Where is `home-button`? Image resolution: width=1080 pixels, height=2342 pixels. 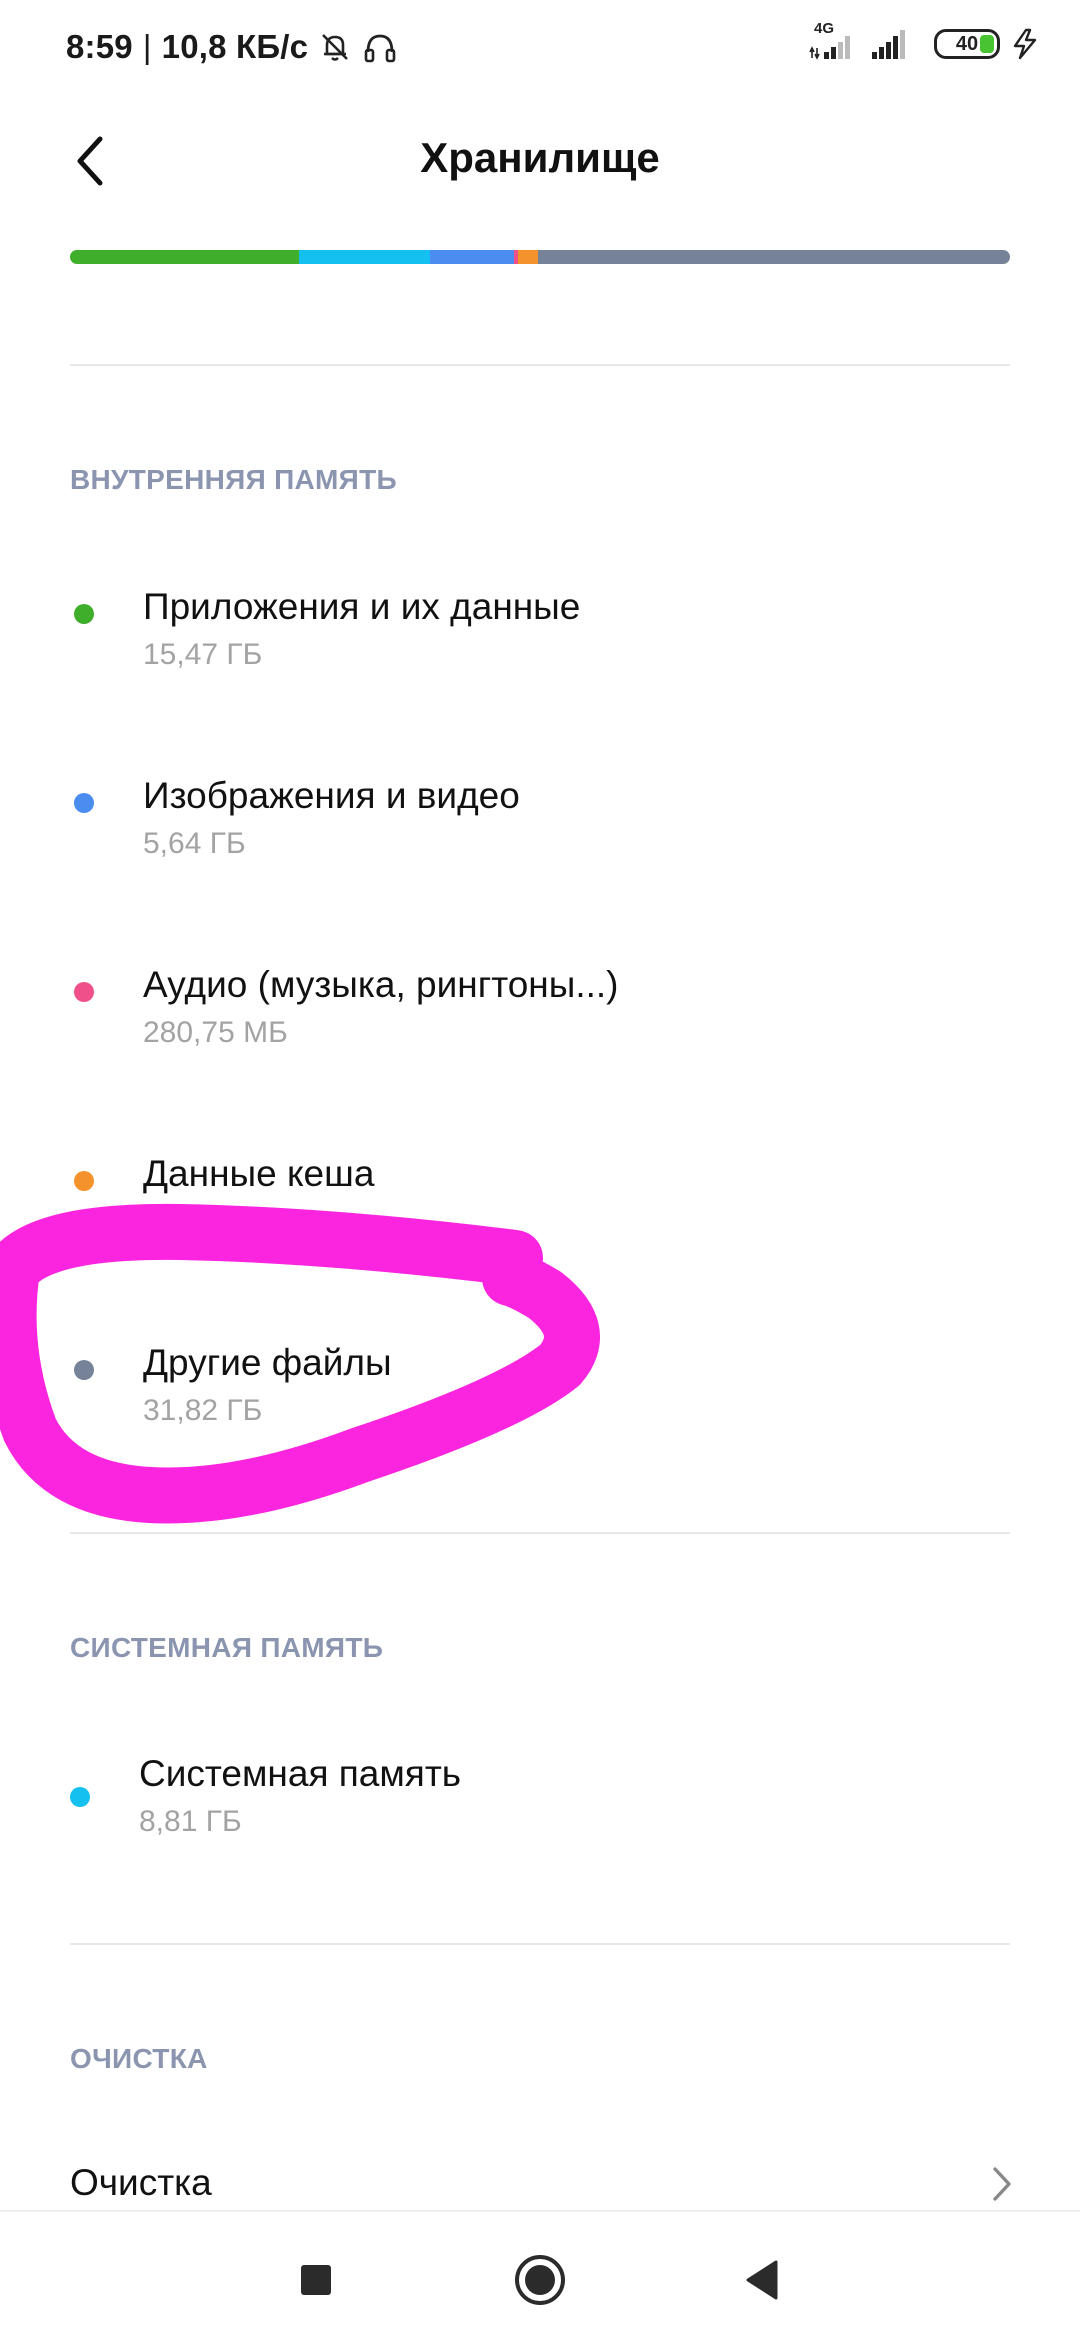
home-button is located at coordinates (540, 2280).